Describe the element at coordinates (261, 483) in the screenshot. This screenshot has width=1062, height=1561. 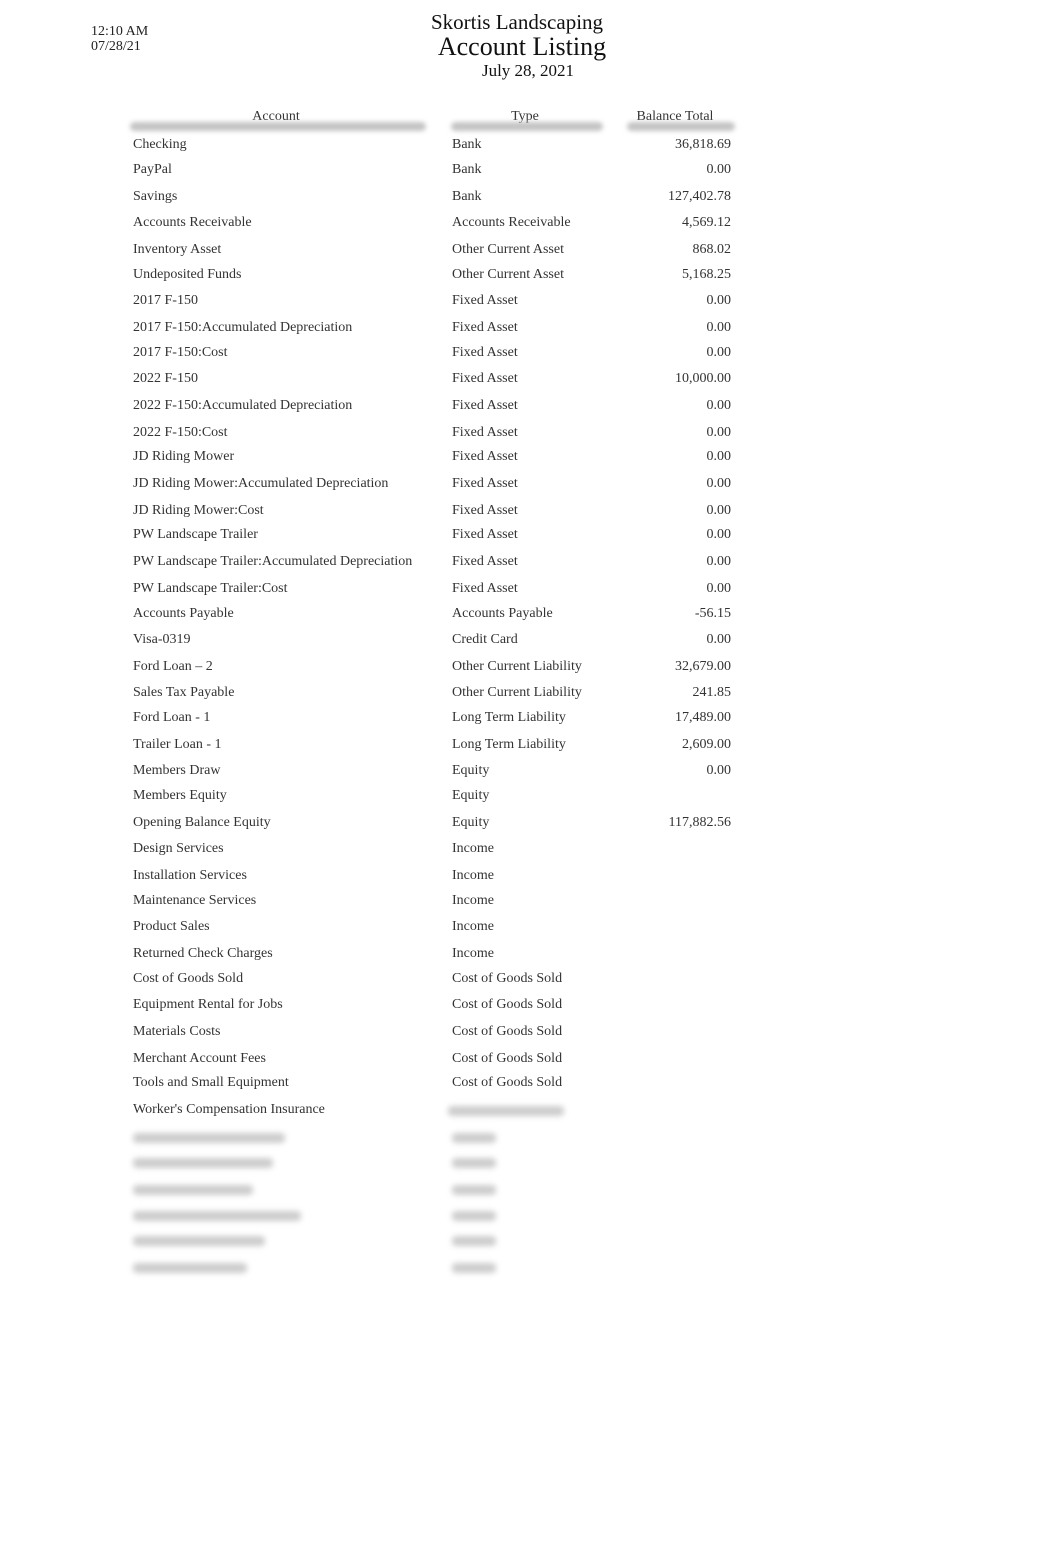
I see `account-cell: JD Riding Mower:Accumulated Depreciation` at that location.